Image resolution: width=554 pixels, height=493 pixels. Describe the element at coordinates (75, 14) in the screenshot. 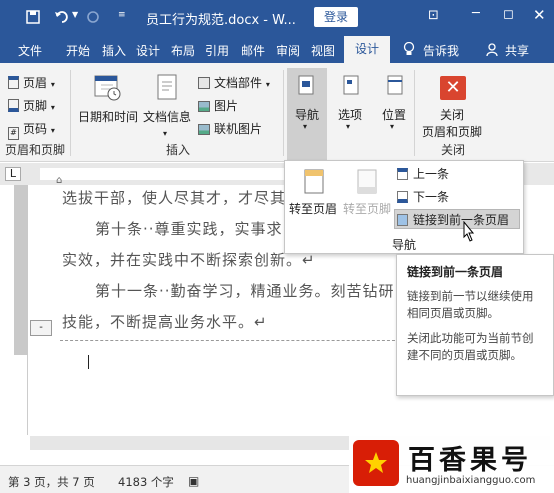

I see `undo-dropdown-icon: ▼` at that location.